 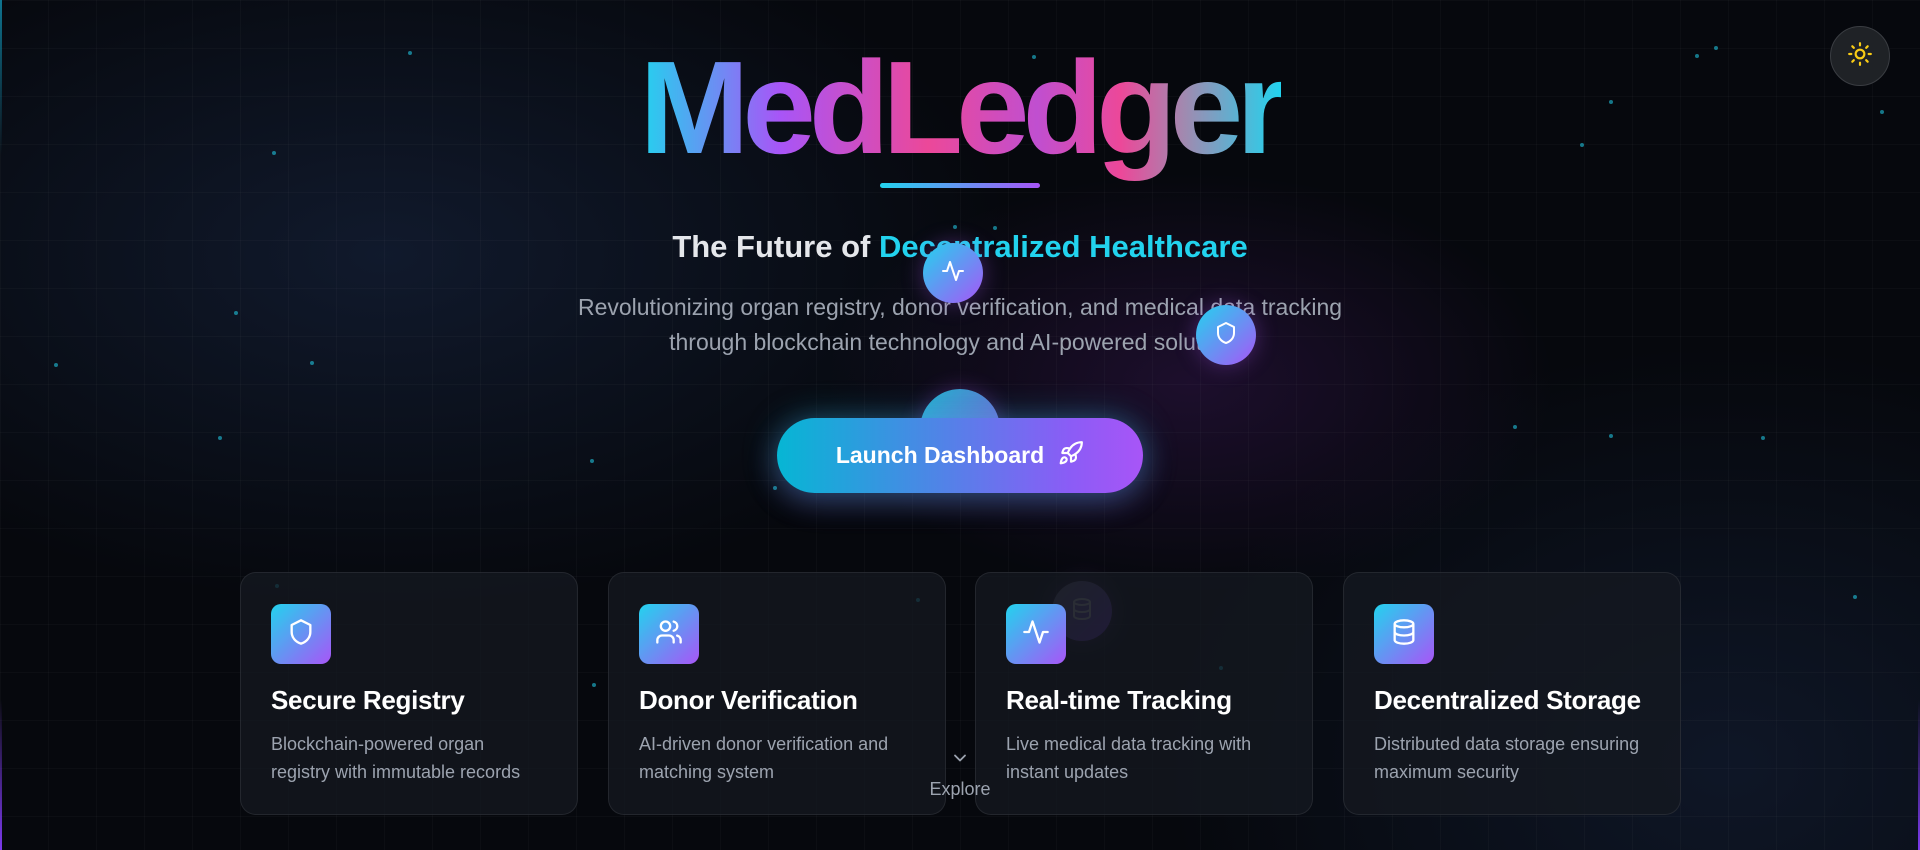 What do you see at coordinates (1, 775) in the screenshot?
I see `edge-glow-left-bottom` at bounding box center [1, 775].